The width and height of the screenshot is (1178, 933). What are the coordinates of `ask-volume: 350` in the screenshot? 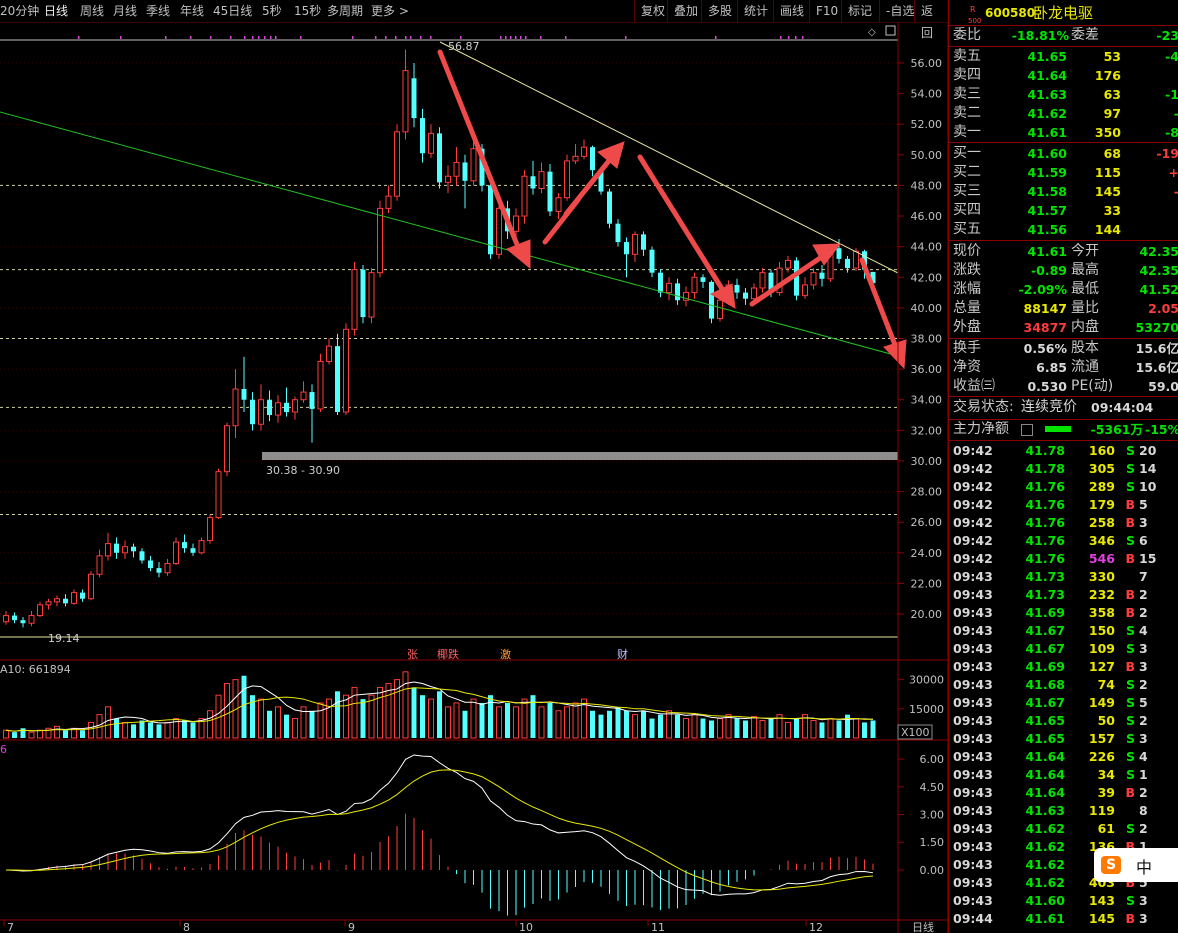 It's located at (1107, 132).